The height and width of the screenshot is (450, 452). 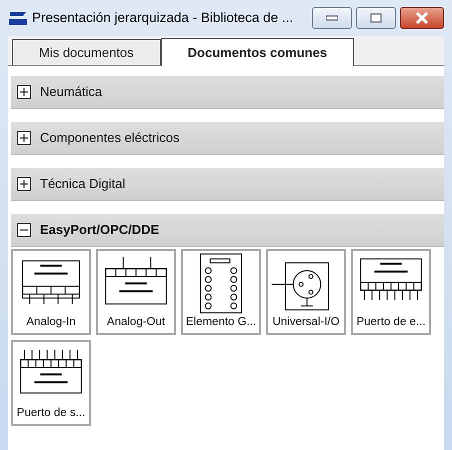 I want to click on library-item: Analog-Out, so click(x=136, y=292).